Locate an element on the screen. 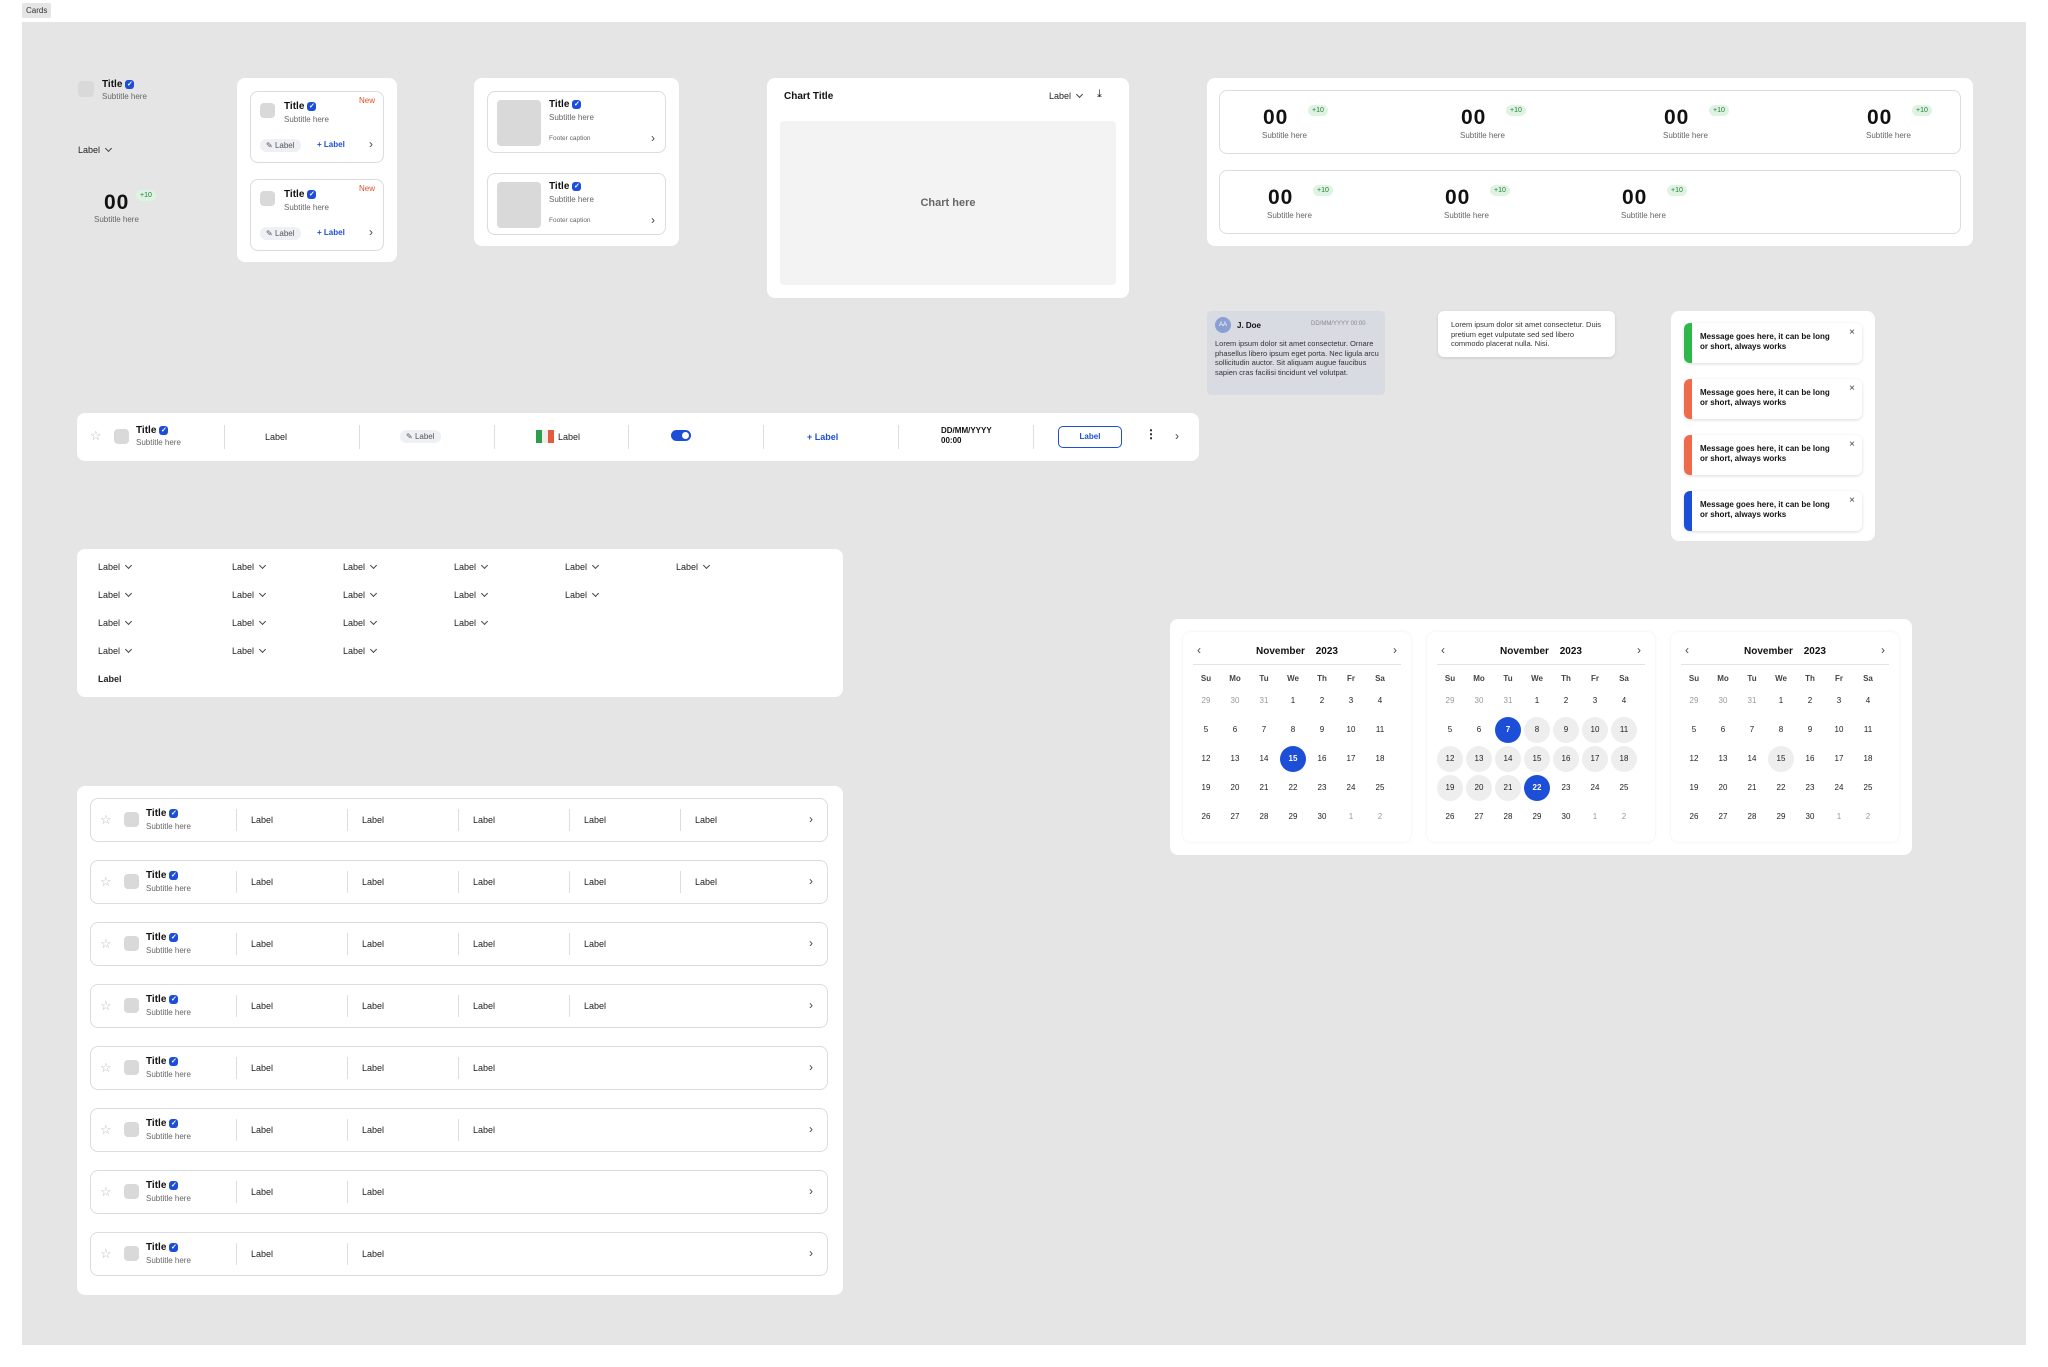 The width and height of the screenshot is (2048, 1367). calendar-day: 20 is located at coordinates (1479, 788).